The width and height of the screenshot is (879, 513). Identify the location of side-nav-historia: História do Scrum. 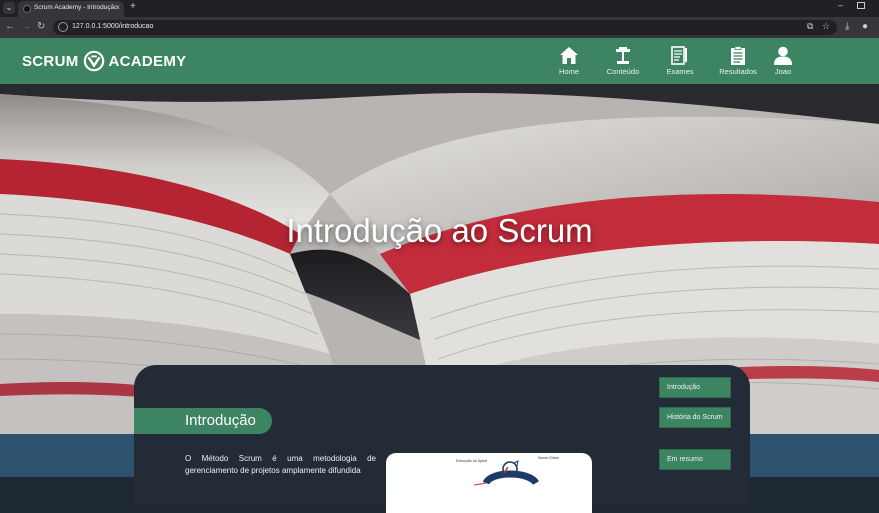
(695, 417).